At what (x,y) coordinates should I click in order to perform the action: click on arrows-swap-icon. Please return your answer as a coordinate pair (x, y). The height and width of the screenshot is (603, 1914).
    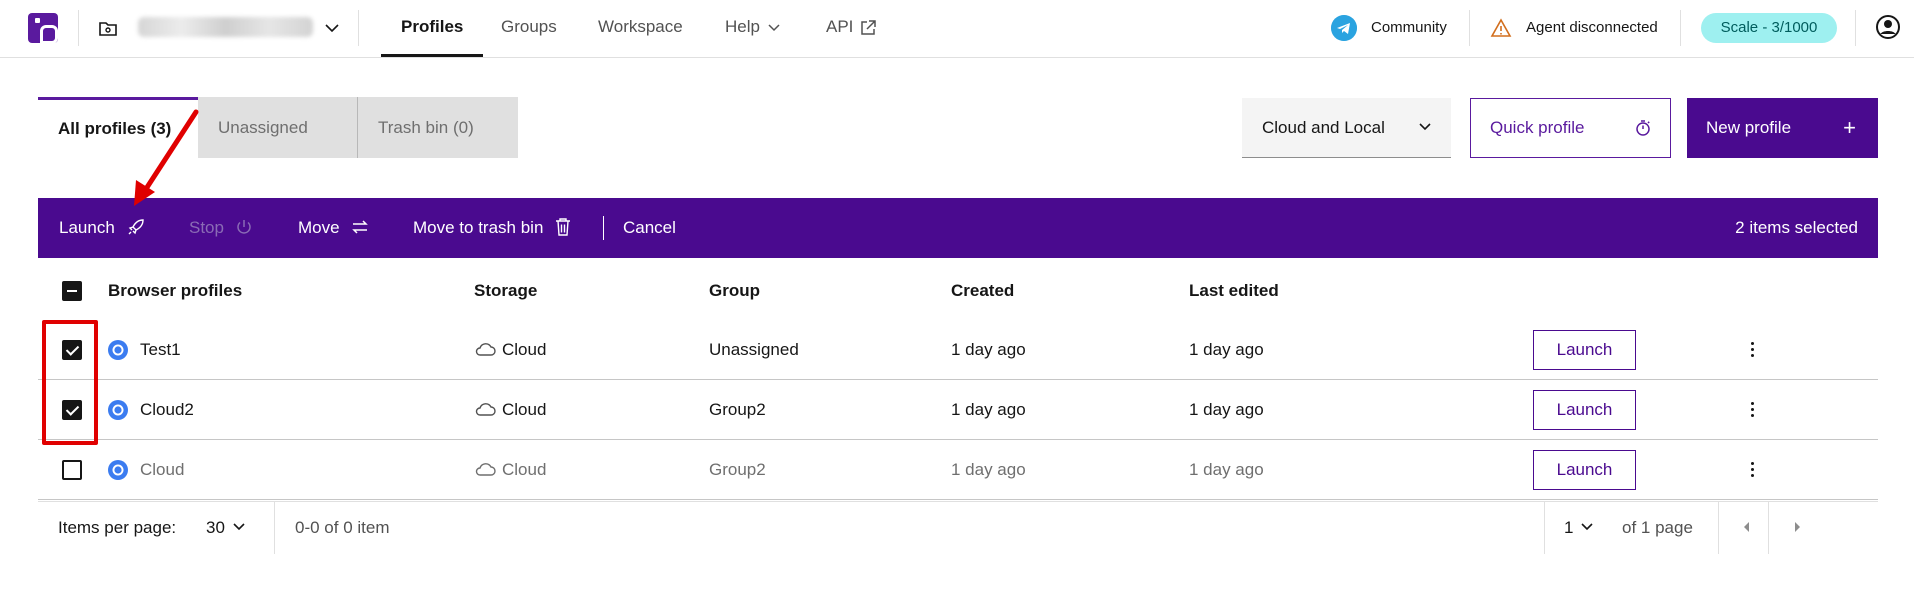
    Looking at the image, I should click on (360, 227).